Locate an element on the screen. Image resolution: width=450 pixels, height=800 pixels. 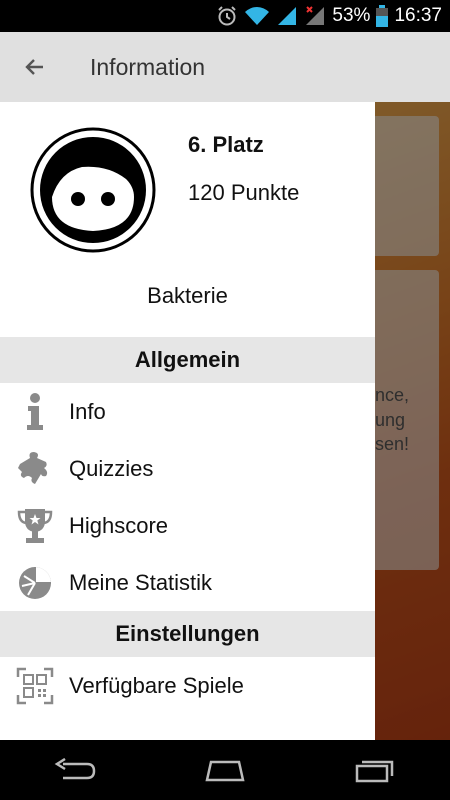
background-content: nce, ung sen! is located at coordinates (412, 421).